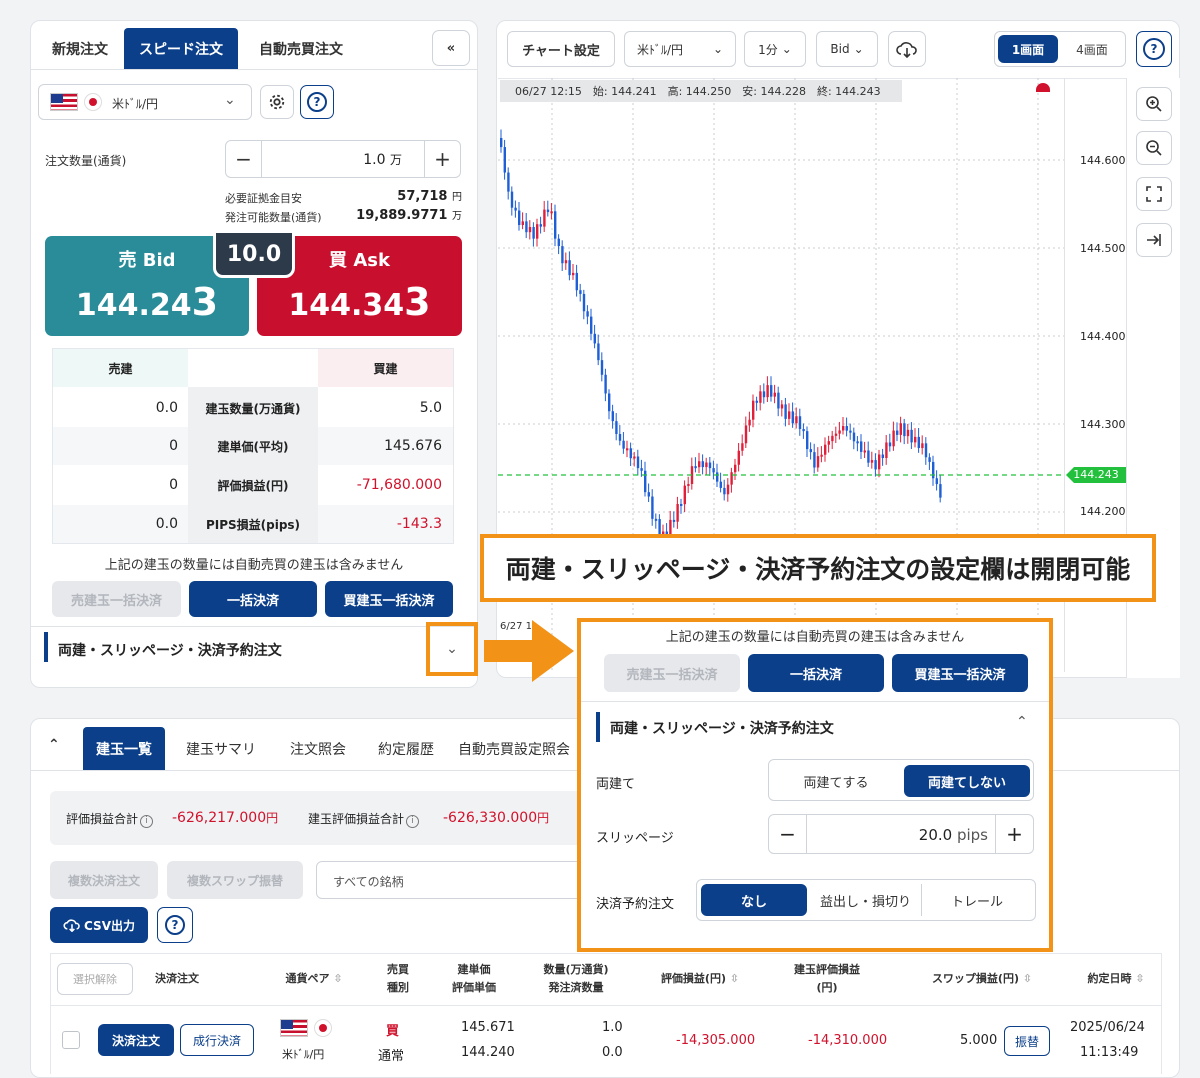  Describe the element at coordinates (1154, 194) in the screenshot. I see `fullscreen-button` at that location.